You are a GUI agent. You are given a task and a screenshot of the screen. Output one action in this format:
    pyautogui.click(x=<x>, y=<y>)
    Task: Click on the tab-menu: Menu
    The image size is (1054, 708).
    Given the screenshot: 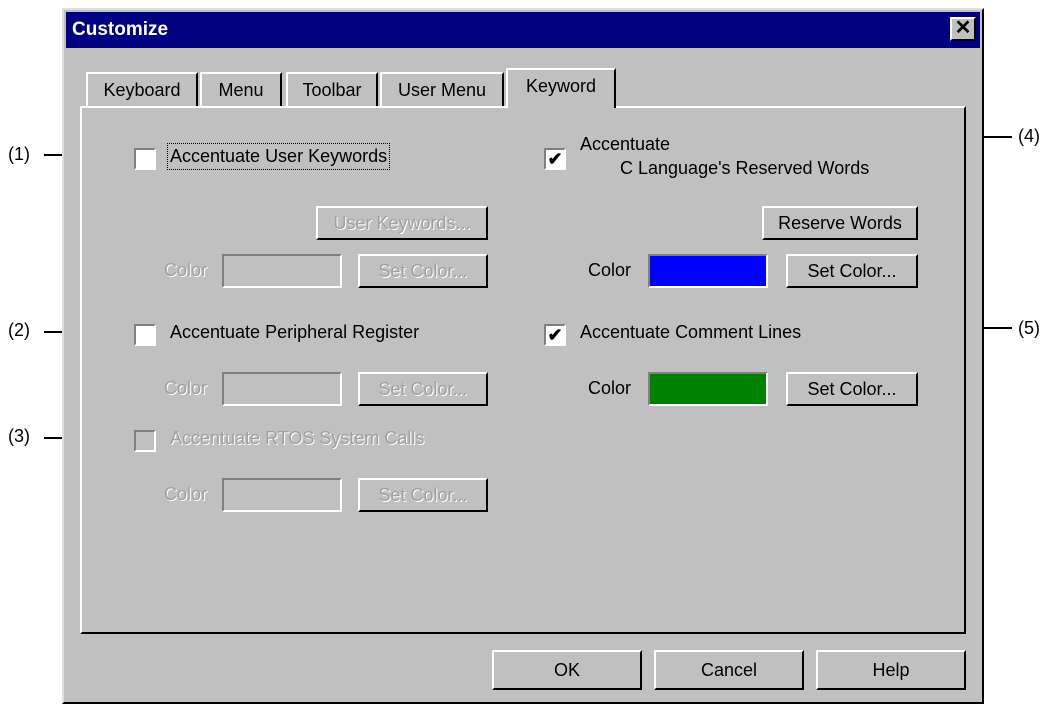 What is the action you would take?
    pyautogui.click(x=241, y=89)
    